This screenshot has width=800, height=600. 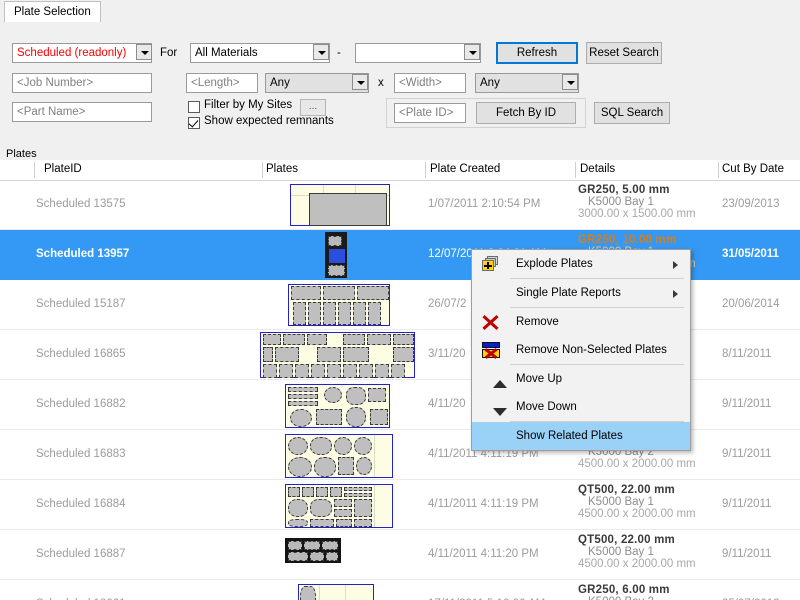 I want to click on status-combo-arrow-icon, so click(x=144, y=52).